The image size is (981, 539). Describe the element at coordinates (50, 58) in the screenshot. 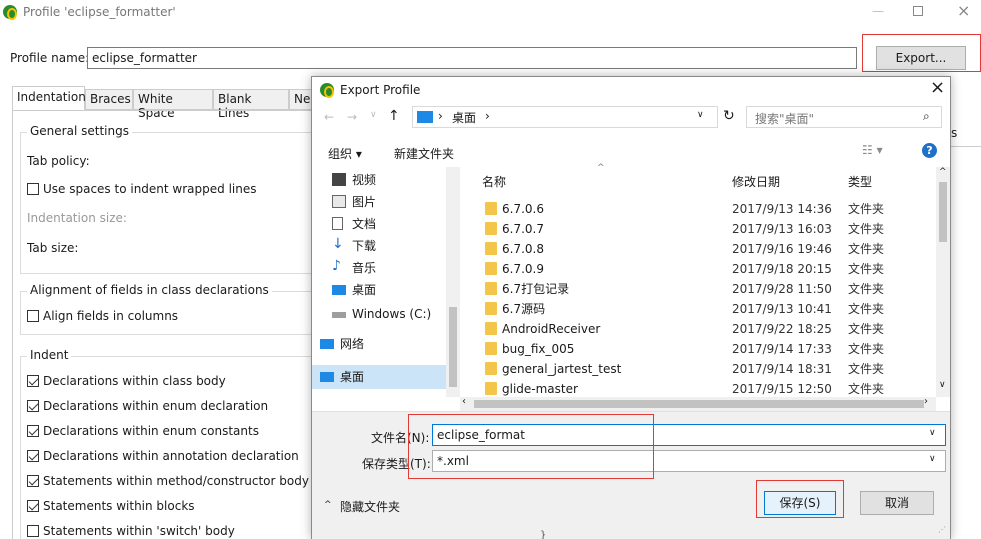

I see `profile-name-label: Profile name:` at that location.